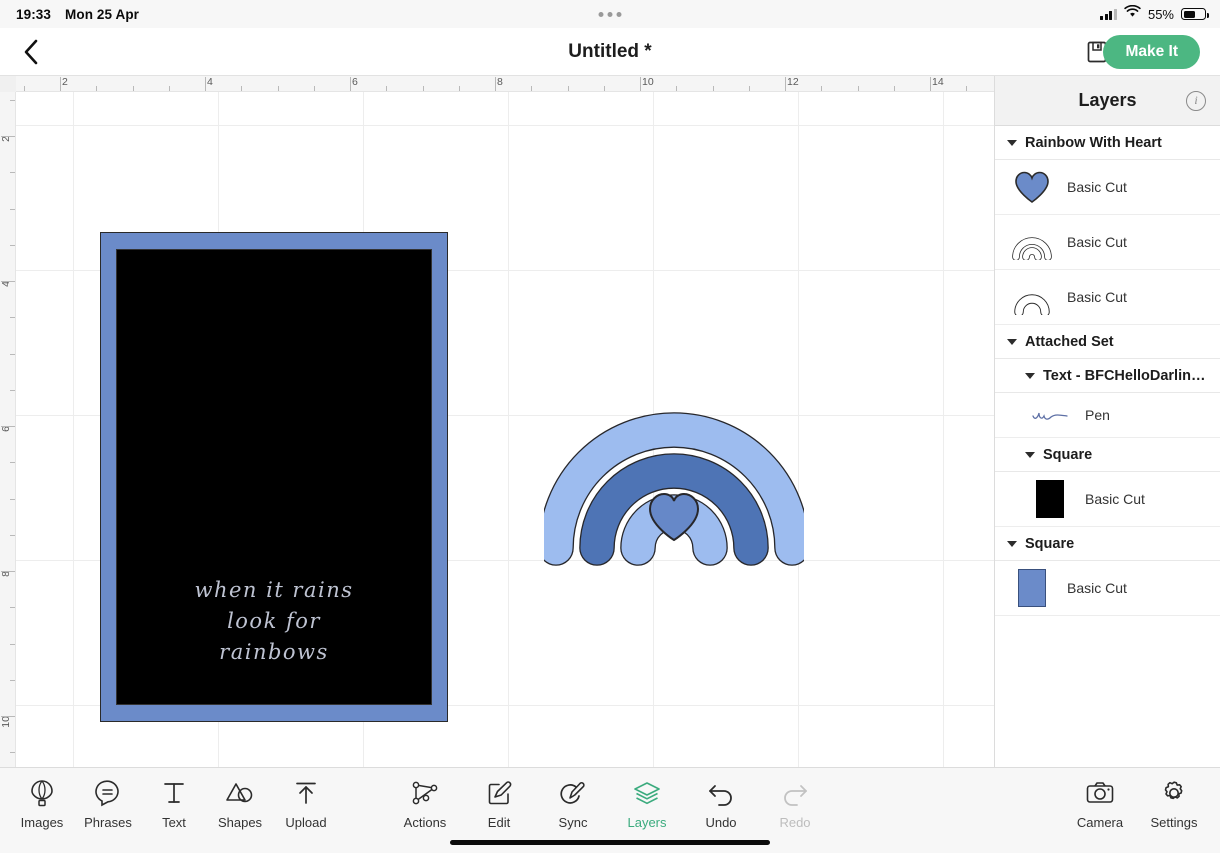  Describe the element at coordinates (108, 793) in the screenshot. I see `speech-bubble-icon` at that location.